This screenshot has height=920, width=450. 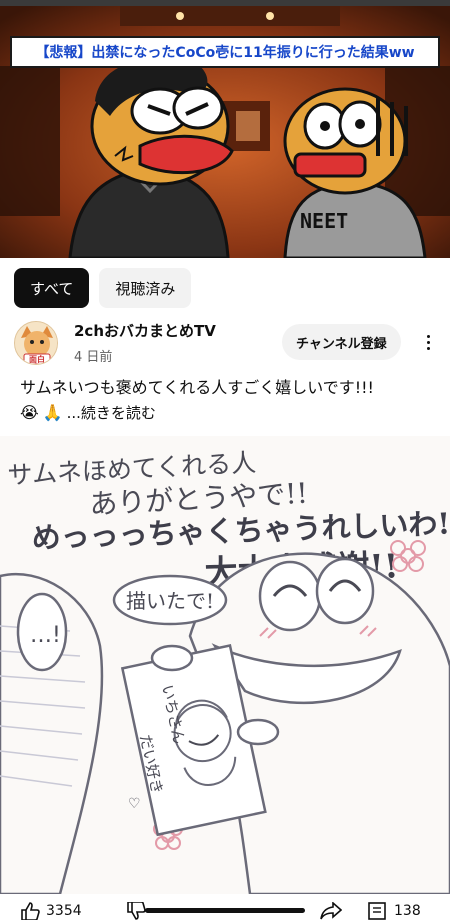 I want to click on shirt-text: NEET, so click(x=324, y=221).